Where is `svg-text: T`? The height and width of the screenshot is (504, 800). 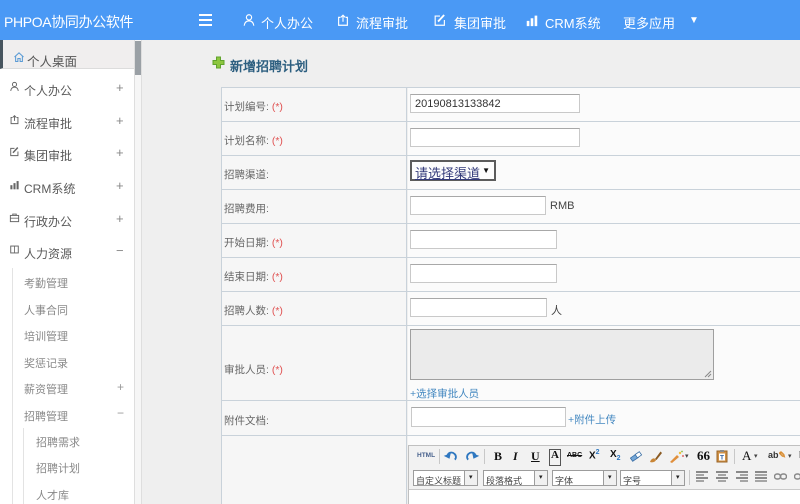
svg-text: T is located at coordinates (722, 458).